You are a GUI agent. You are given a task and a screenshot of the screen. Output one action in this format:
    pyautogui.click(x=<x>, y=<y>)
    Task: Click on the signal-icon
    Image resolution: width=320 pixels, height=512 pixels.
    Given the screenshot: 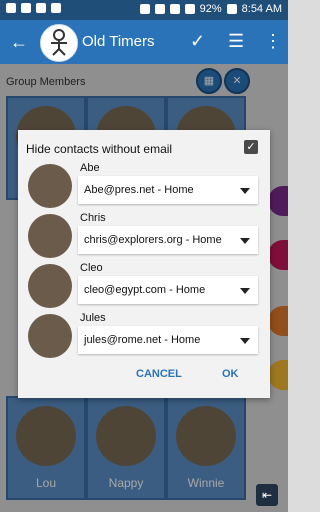 What is the action you would take?
    pyautogui.click(x=189, y=9)
    